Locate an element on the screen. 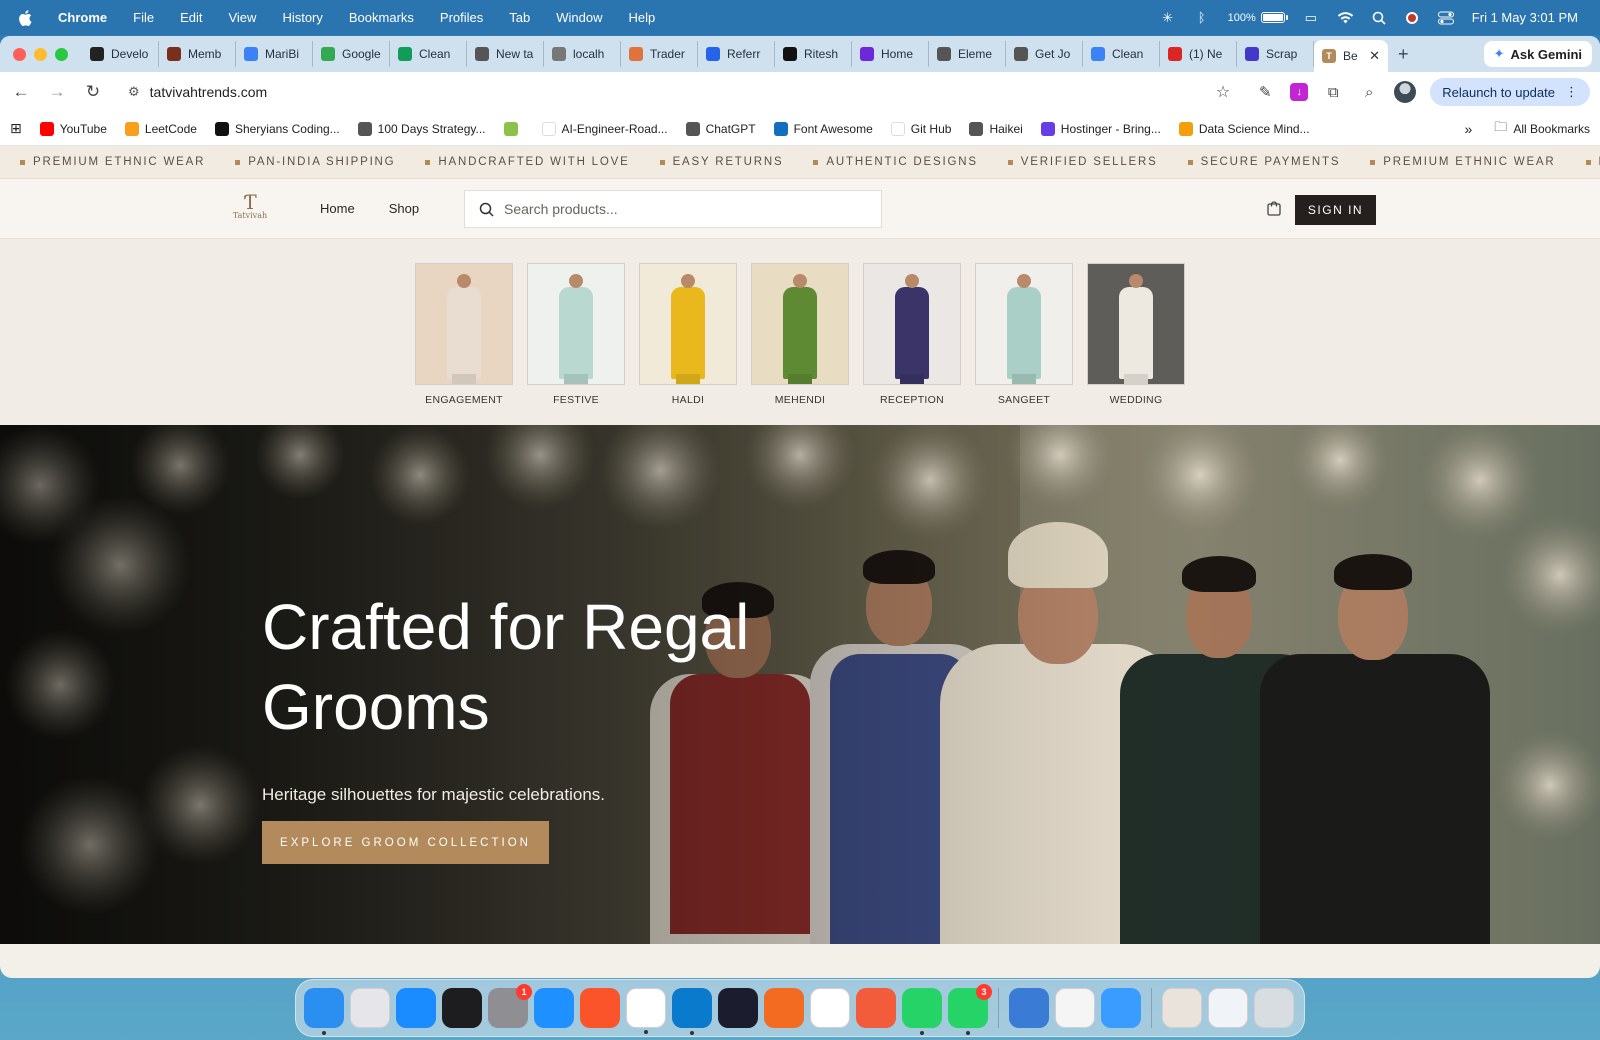 The image size is (1600, 1040). category-wedding: WEDDING is located at coordinates (1136, 334).